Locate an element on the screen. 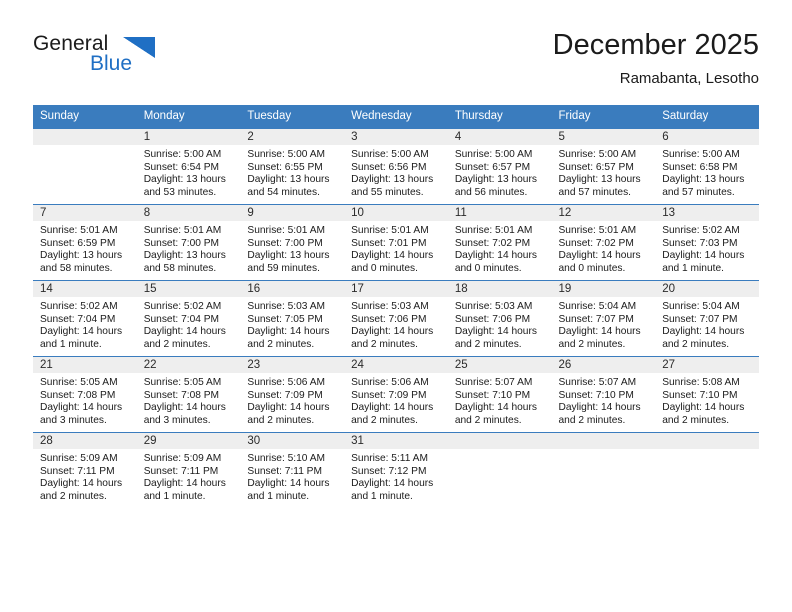 The width and height of the screenshot is (792, 612). day-number: 13 is located at coordinates (707, 213).